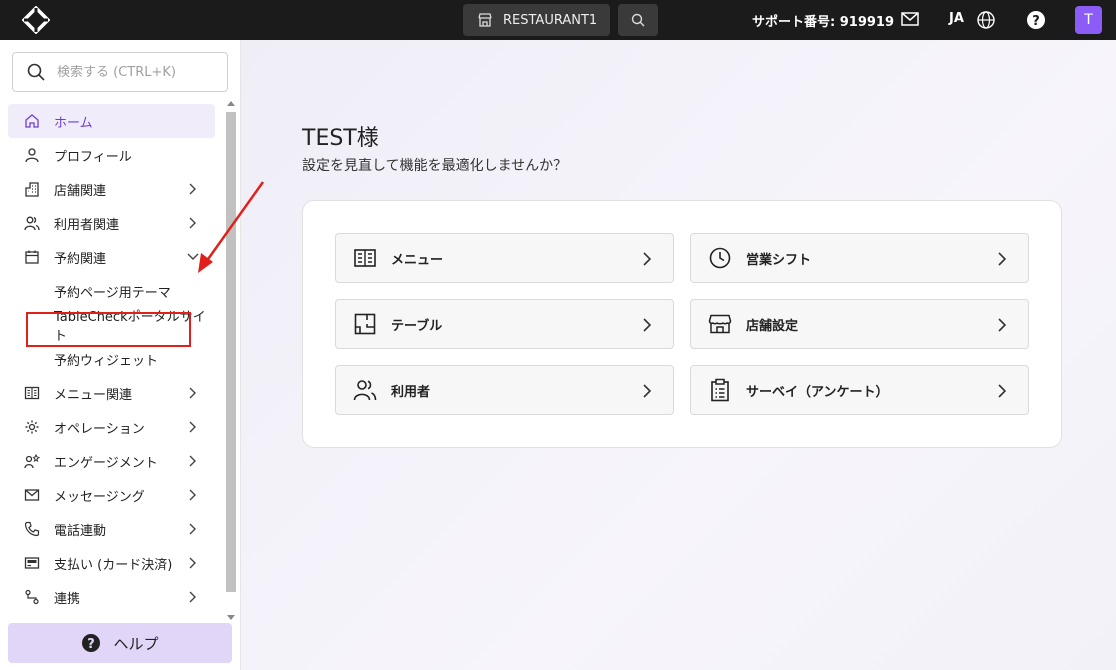 This screenshot has width=1116, height=670. Describe the element at coordinates (411, 392) in the screenshot. I see `tile-label: 利用者` at that location.